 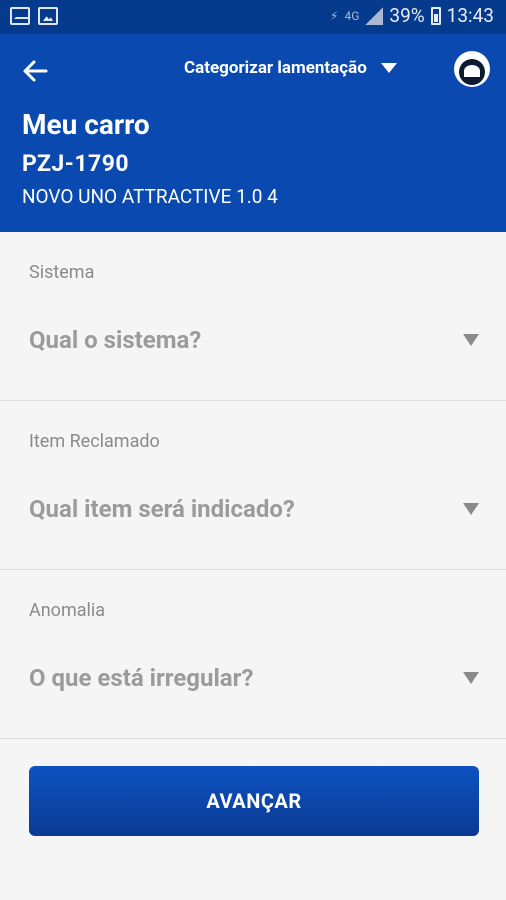 I want to click on field-label: Item Reclamado, so click(x=94, y=441).